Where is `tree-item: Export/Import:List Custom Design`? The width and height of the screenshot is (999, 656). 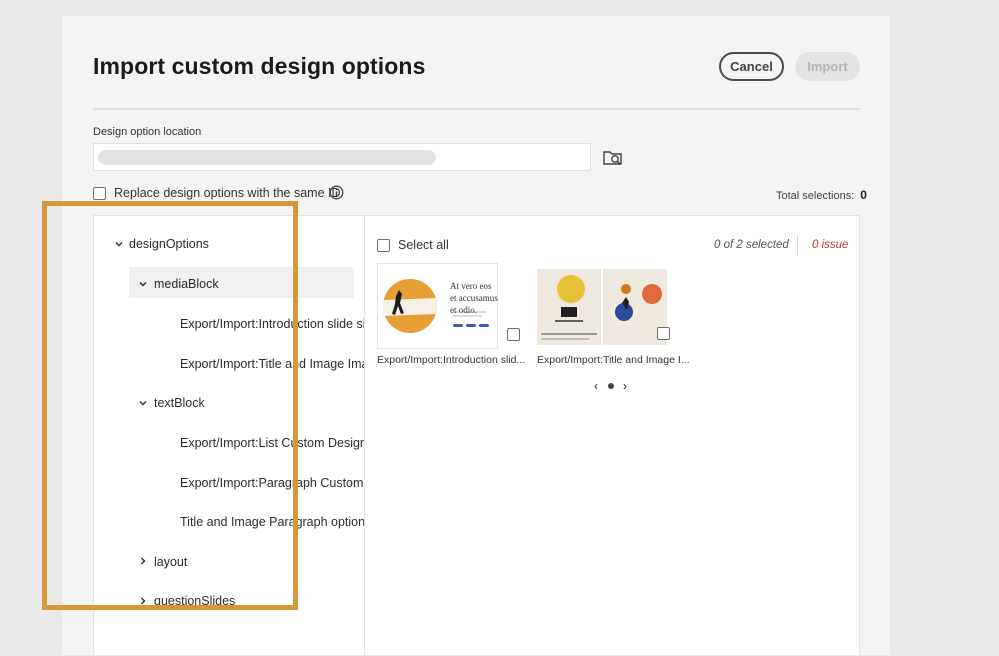 tree-item: Export/Import:List Custom Design is located at coordinates (272, 443).